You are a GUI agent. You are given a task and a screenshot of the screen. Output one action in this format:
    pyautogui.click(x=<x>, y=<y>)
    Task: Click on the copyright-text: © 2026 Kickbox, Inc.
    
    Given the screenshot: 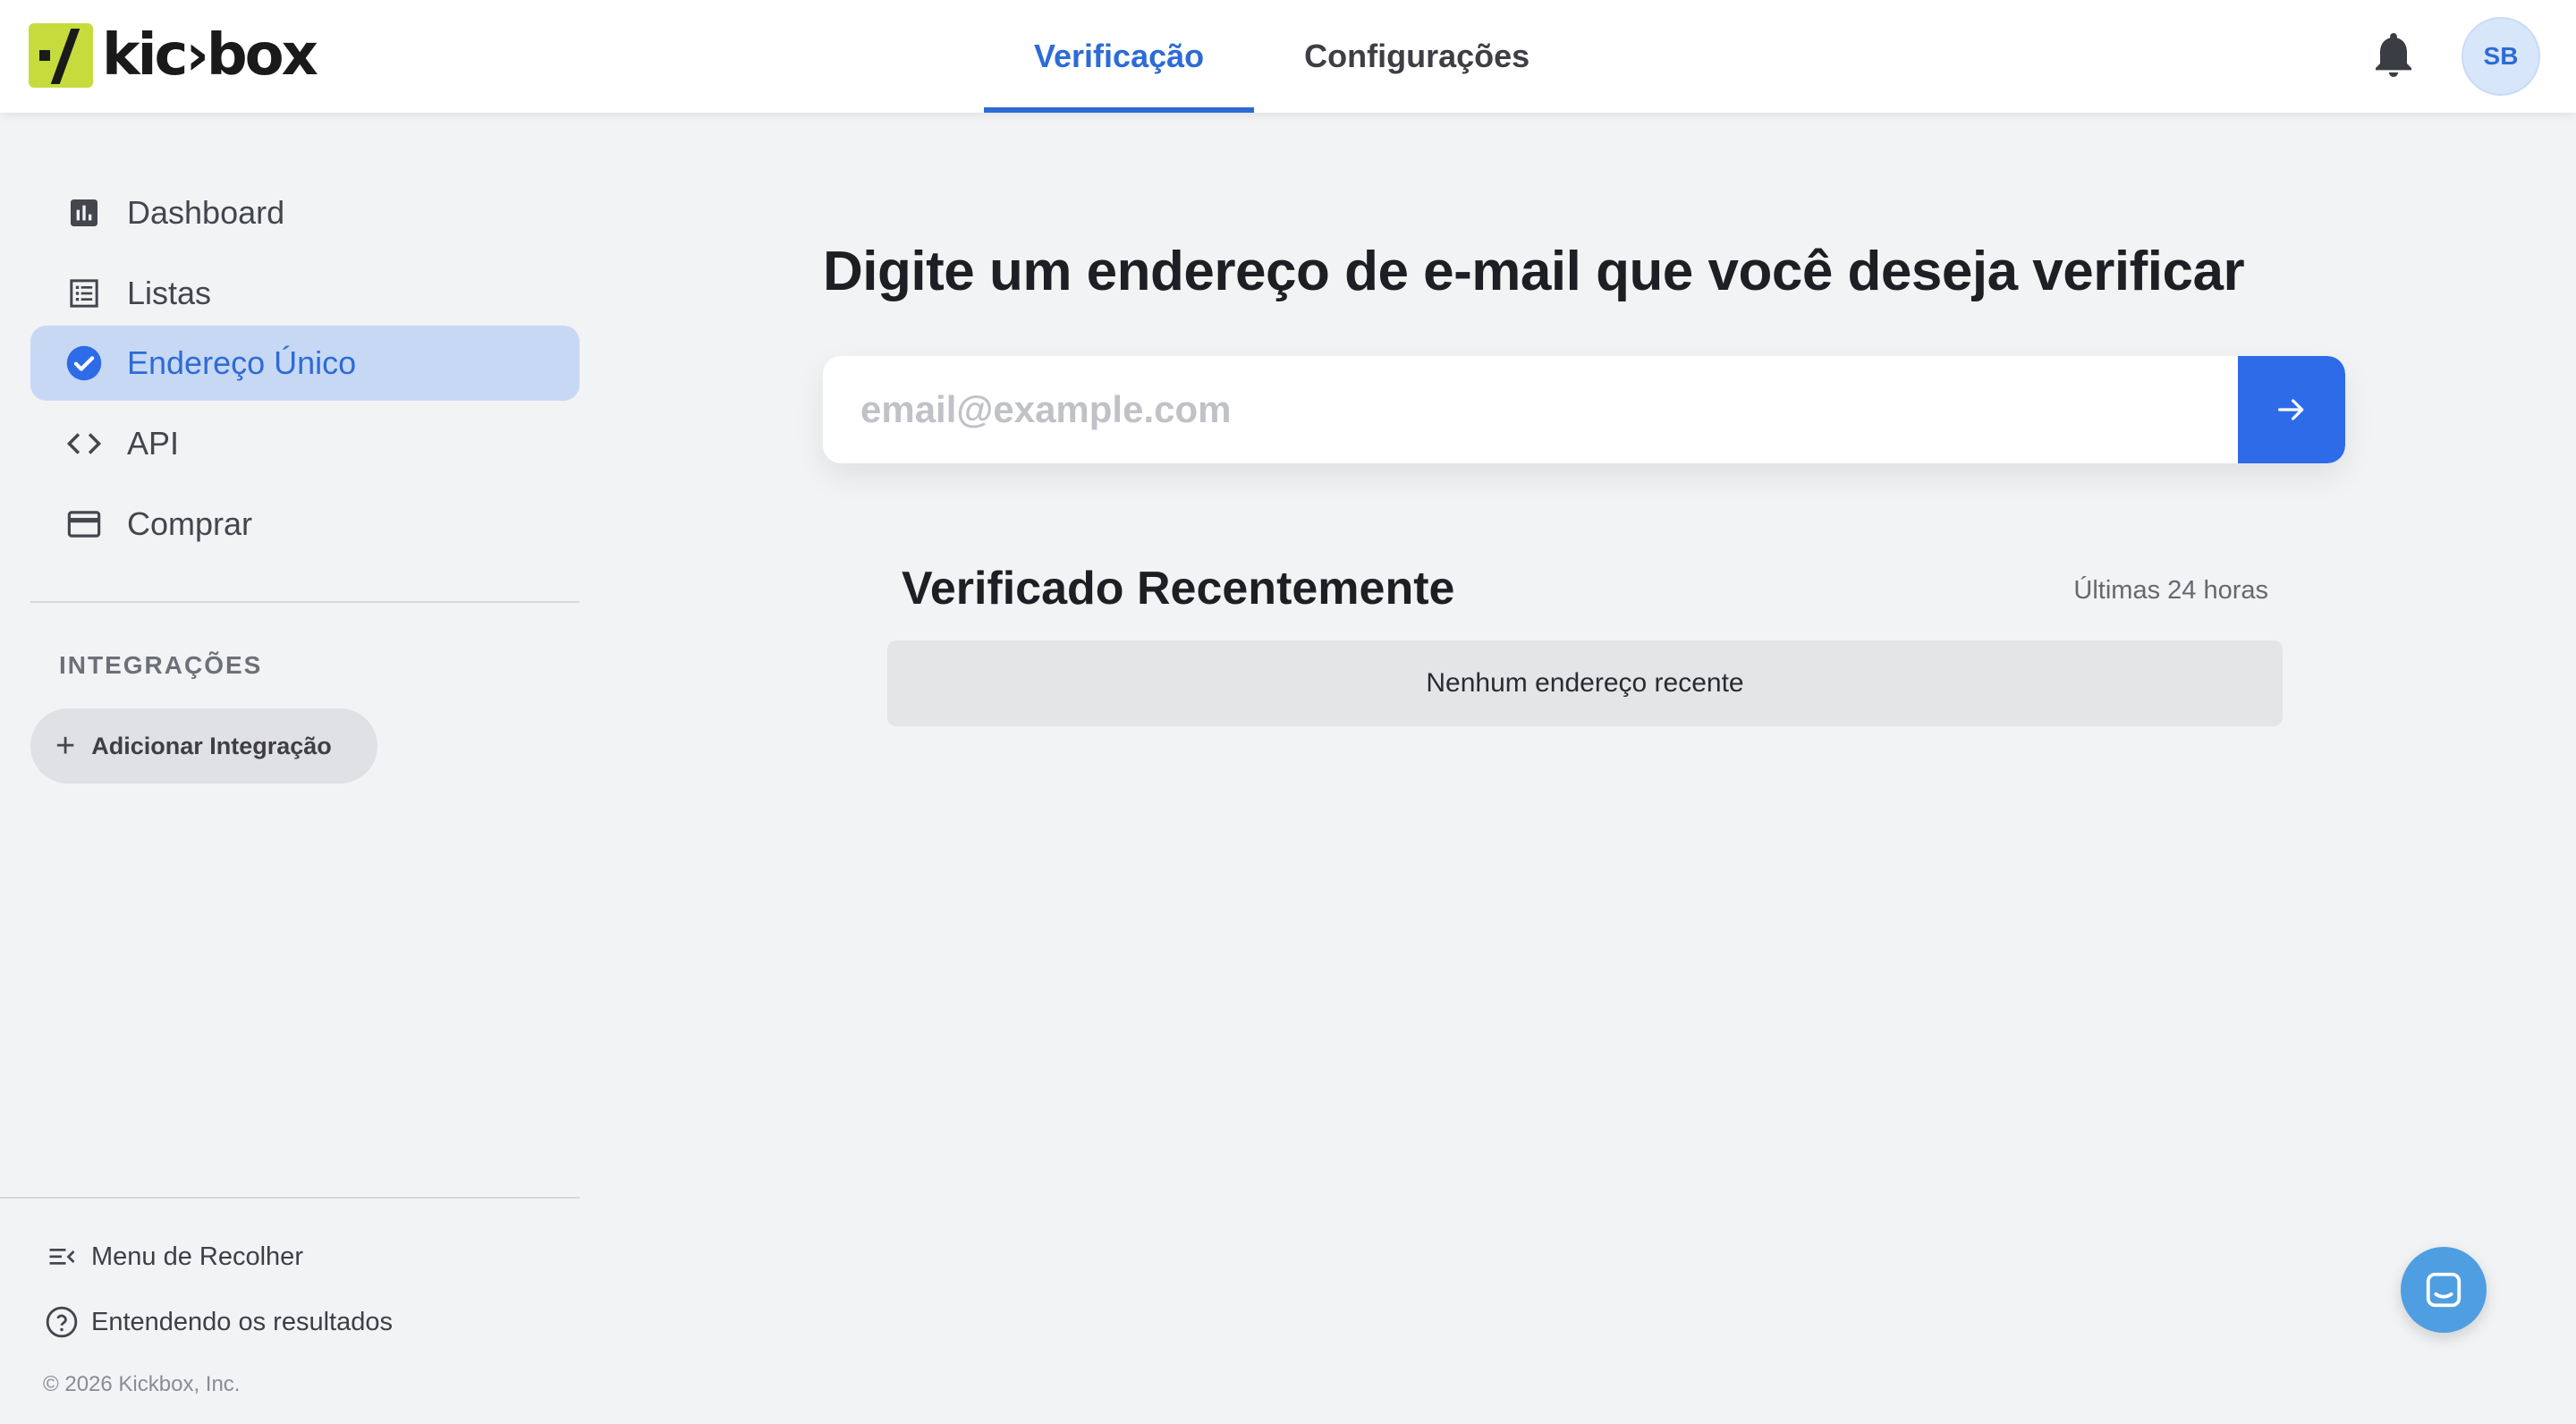 What is the action you would take?
    pyautogui.click(x=142, y=1384)
    